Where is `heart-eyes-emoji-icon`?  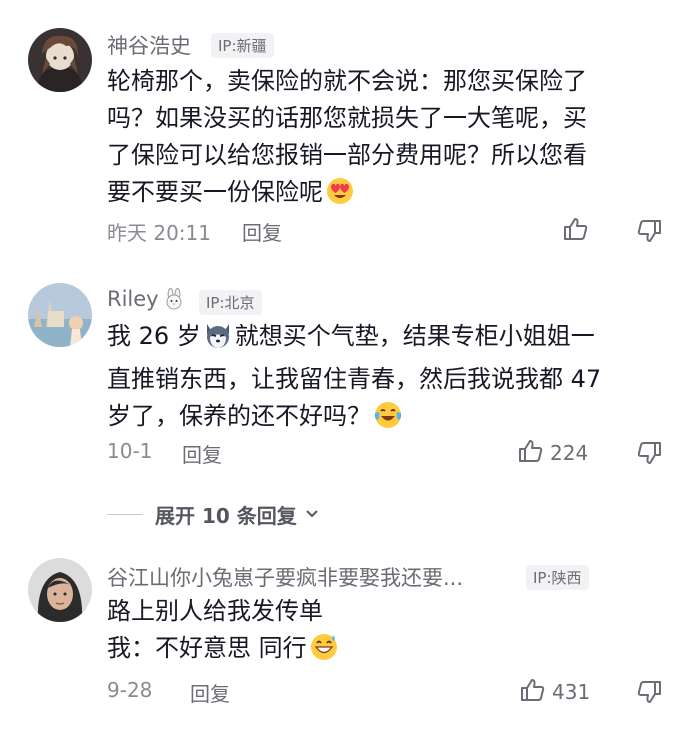 heart-eyes-emoji-icon is located at coordinates (340, 196).